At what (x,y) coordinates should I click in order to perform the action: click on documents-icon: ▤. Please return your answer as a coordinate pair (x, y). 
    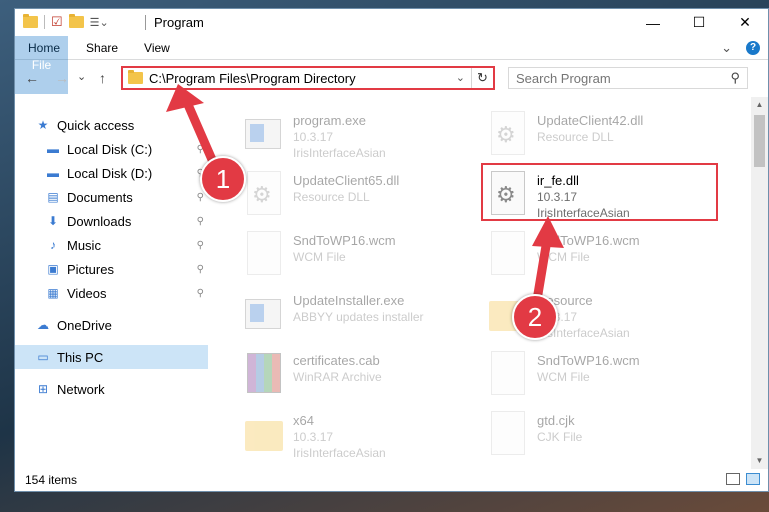
    Looking at the image, I should click on (53, 197).